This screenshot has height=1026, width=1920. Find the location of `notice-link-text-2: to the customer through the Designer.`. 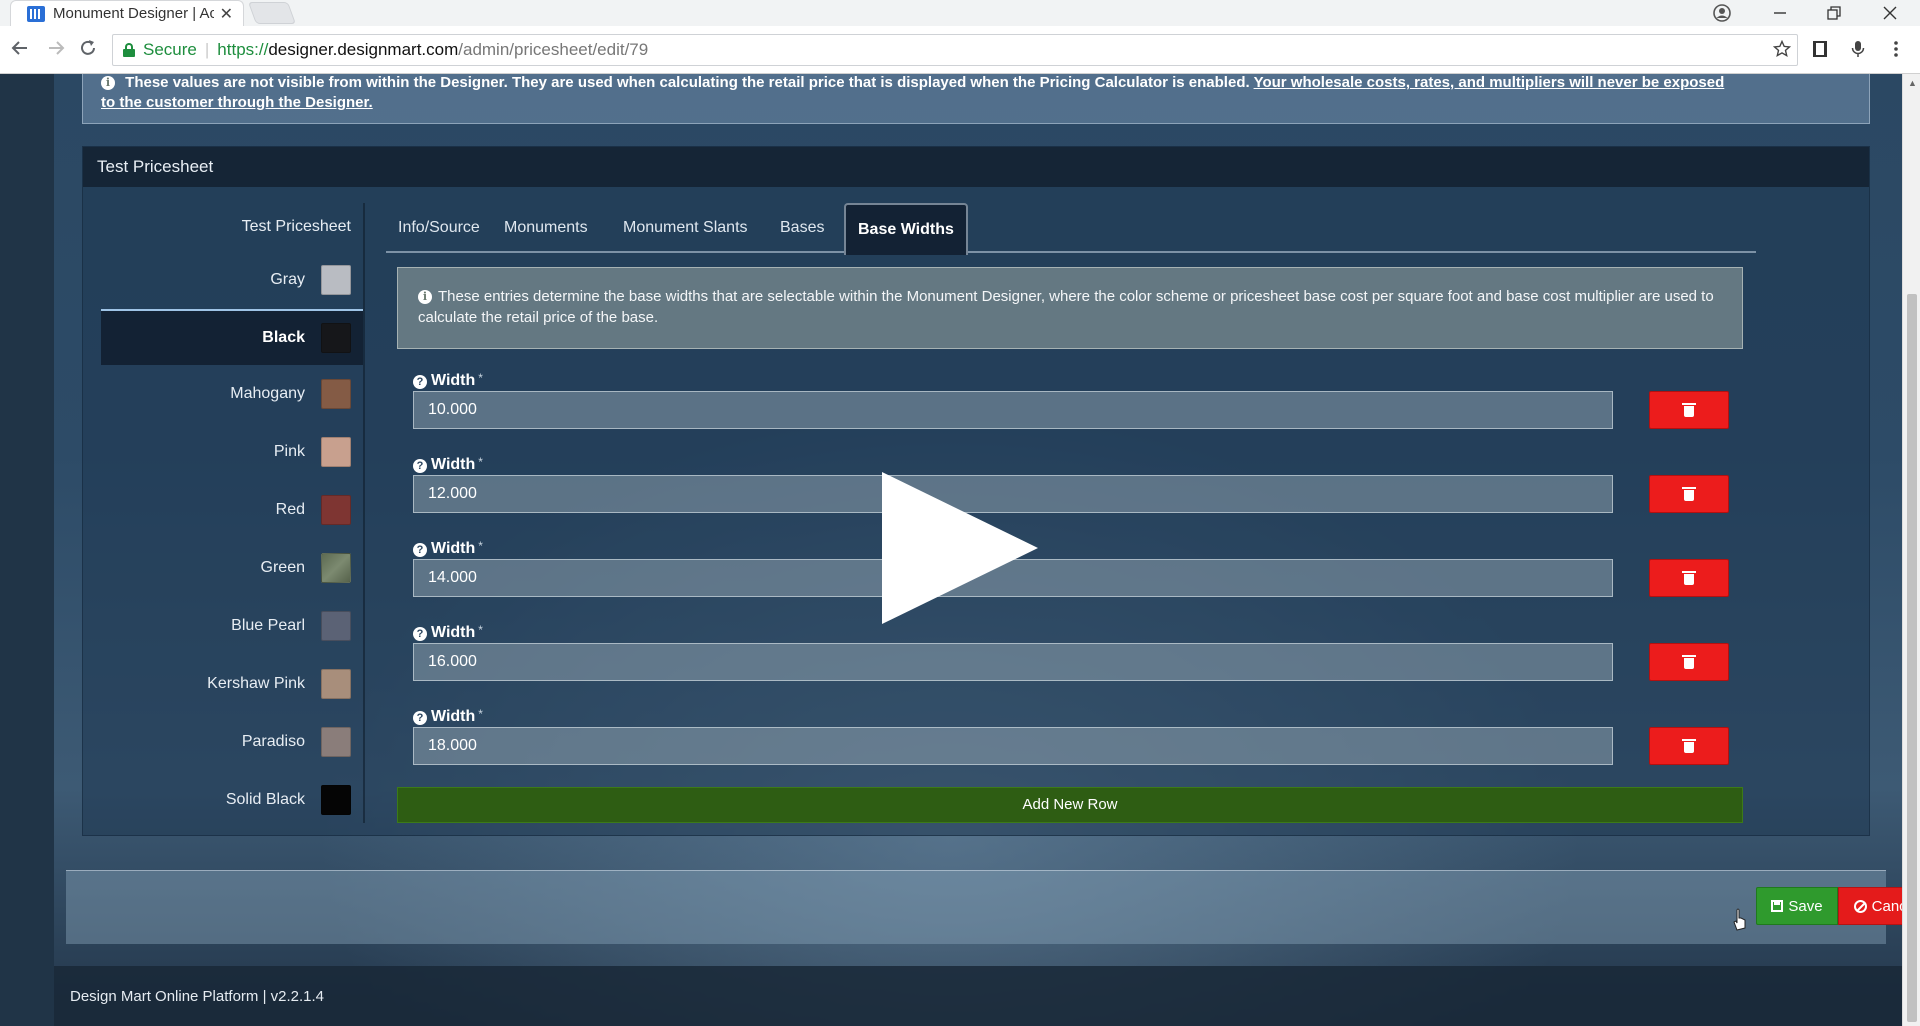

notice-link-text-2: to the customer through the Designer. is located at coordinates (237, 102).